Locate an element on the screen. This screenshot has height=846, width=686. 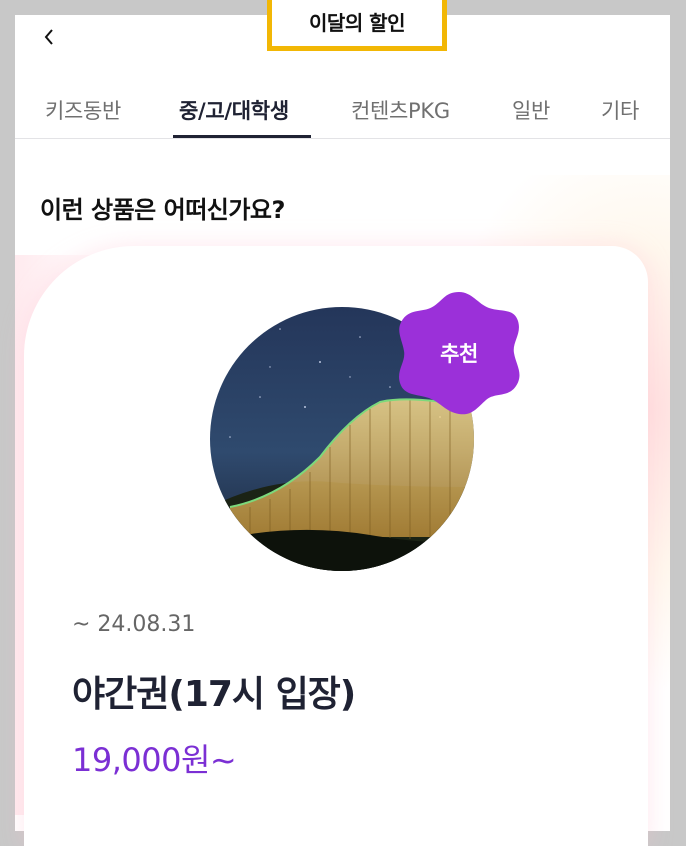
active-tab-indicator is located at coordinates (242, 136).